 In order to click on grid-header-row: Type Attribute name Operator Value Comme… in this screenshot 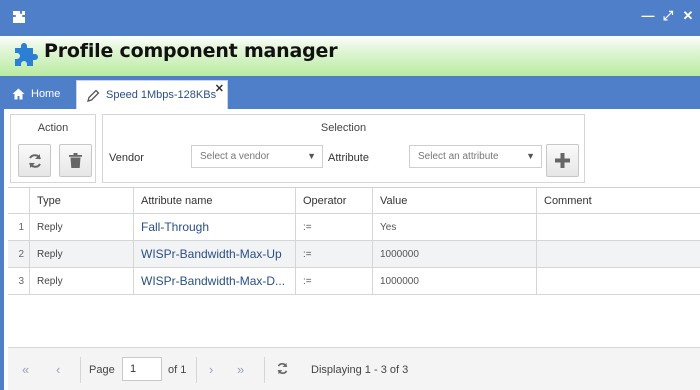, I will do `click(354, 201)`.